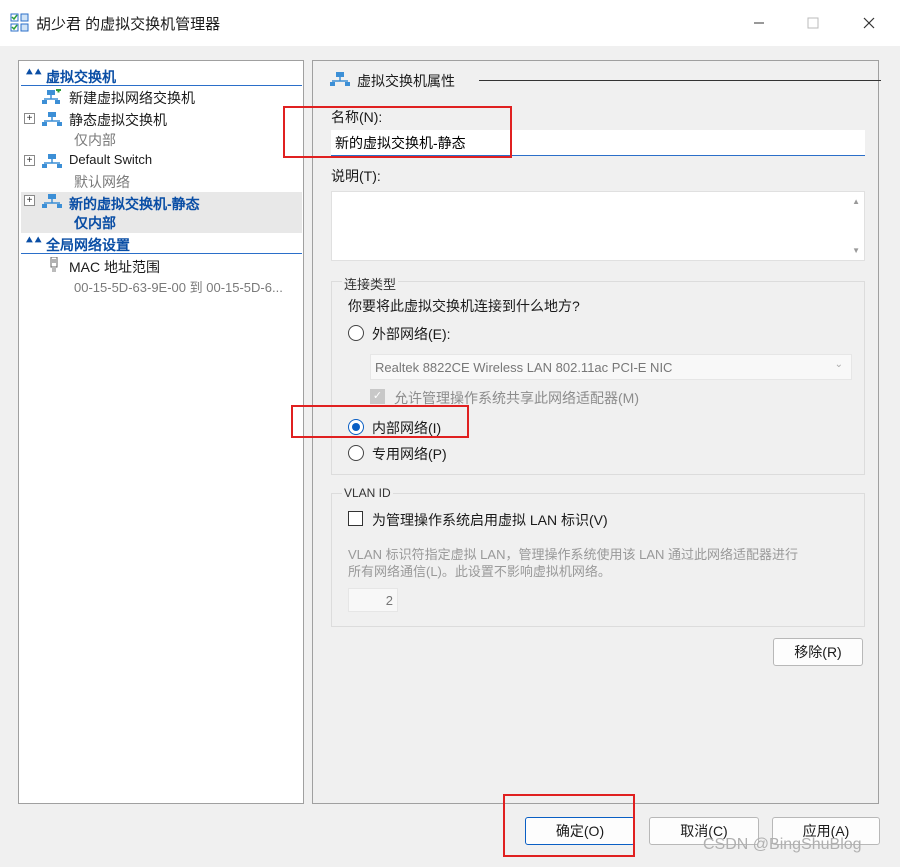  I want to click on properties-header: 虚拟交换机属性, so click(605, 81).